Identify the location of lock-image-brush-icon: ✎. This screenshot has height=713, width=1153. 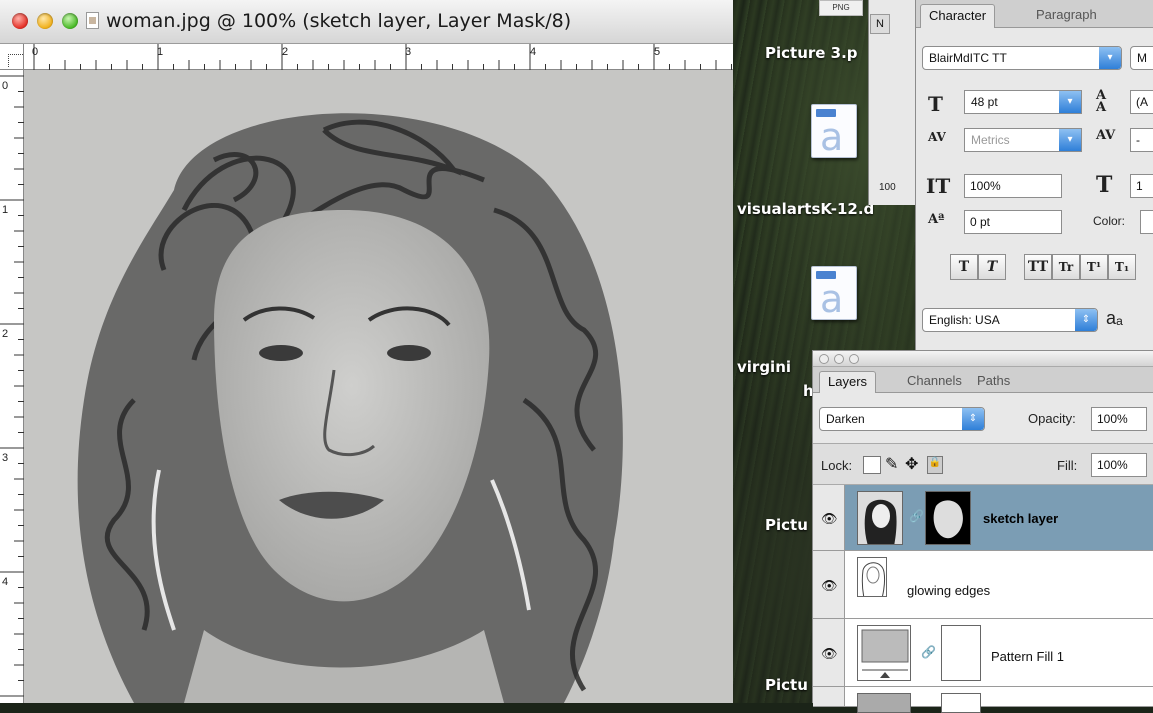
(891, 464).